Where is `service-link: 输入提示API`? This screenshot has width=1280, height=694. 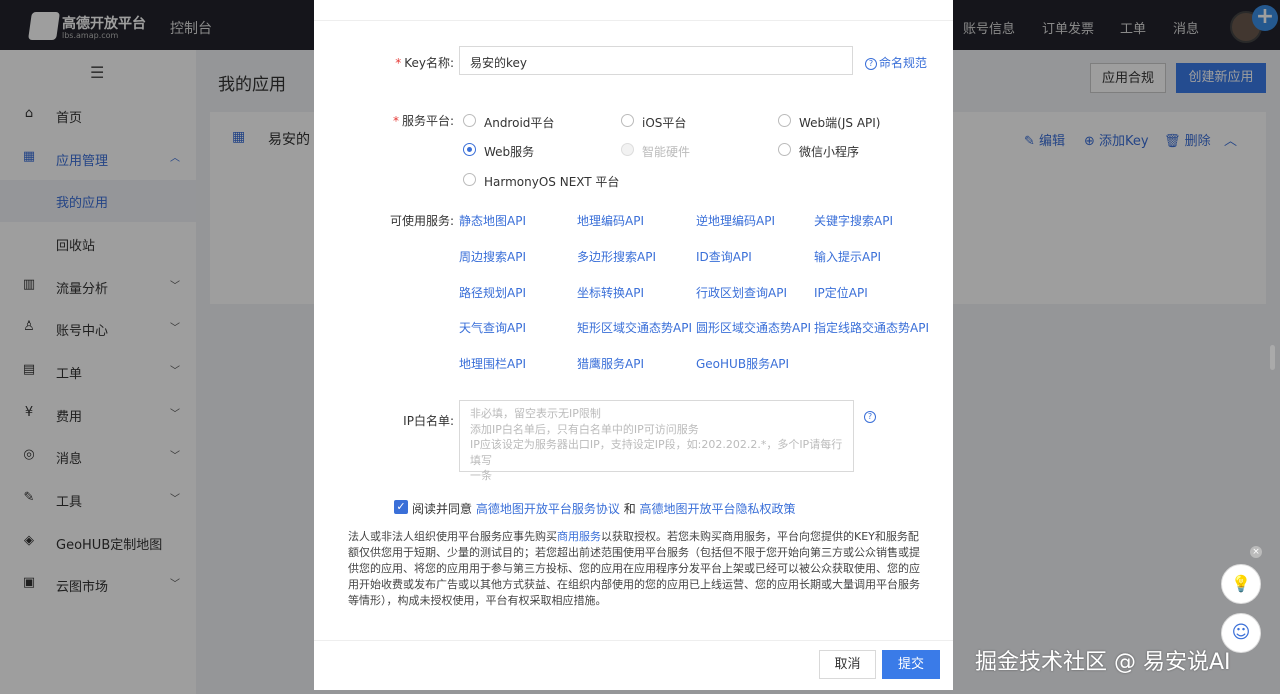 service-link: 输入提示API is located at coordinates (847, 256).